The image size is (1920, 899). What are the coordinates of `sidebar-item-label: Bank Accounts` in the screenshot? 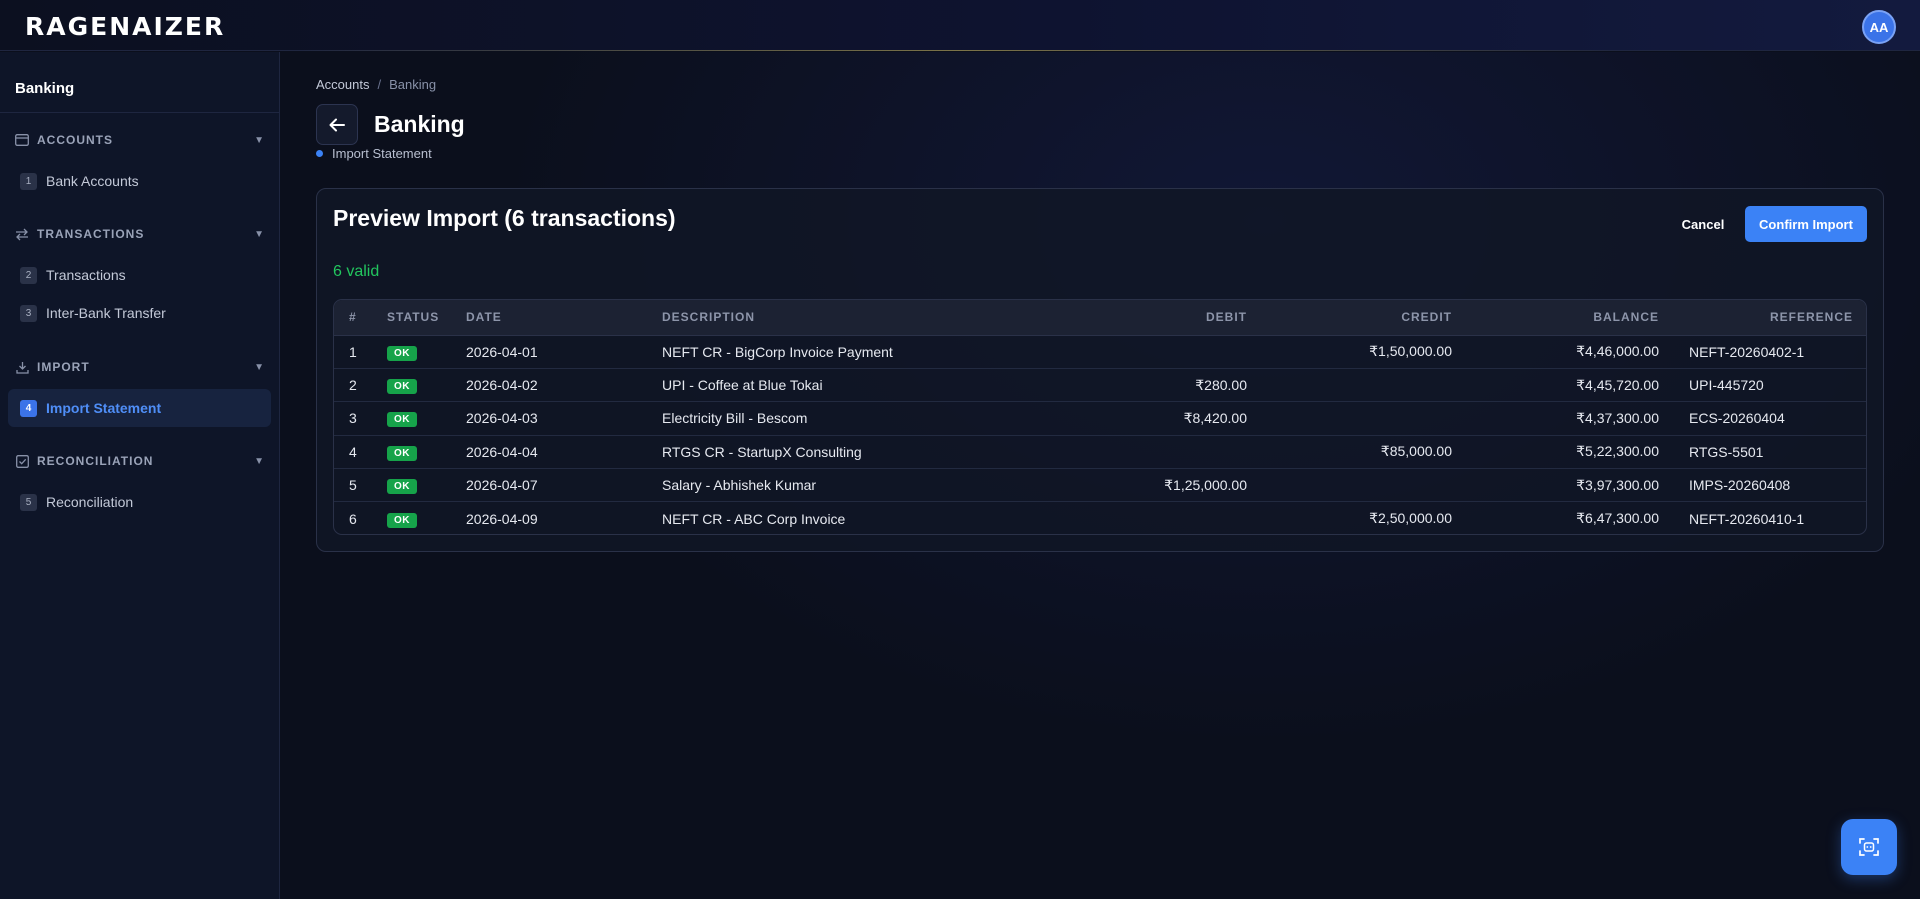 It's located at (92, 181).